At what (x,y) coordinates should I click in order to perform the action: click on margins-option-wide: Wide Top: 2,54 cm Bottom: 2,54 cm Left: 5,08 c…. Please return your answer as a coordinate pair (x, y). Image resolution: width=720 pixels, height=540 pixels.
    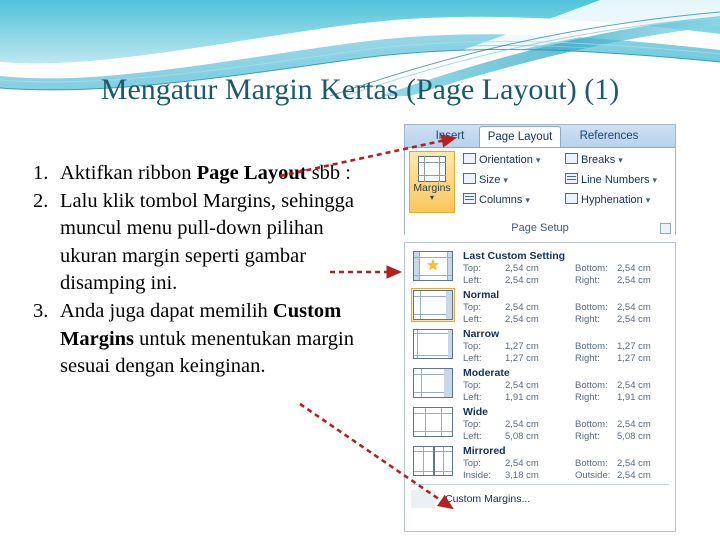
    Looking at the image, I should click on (540, 422).